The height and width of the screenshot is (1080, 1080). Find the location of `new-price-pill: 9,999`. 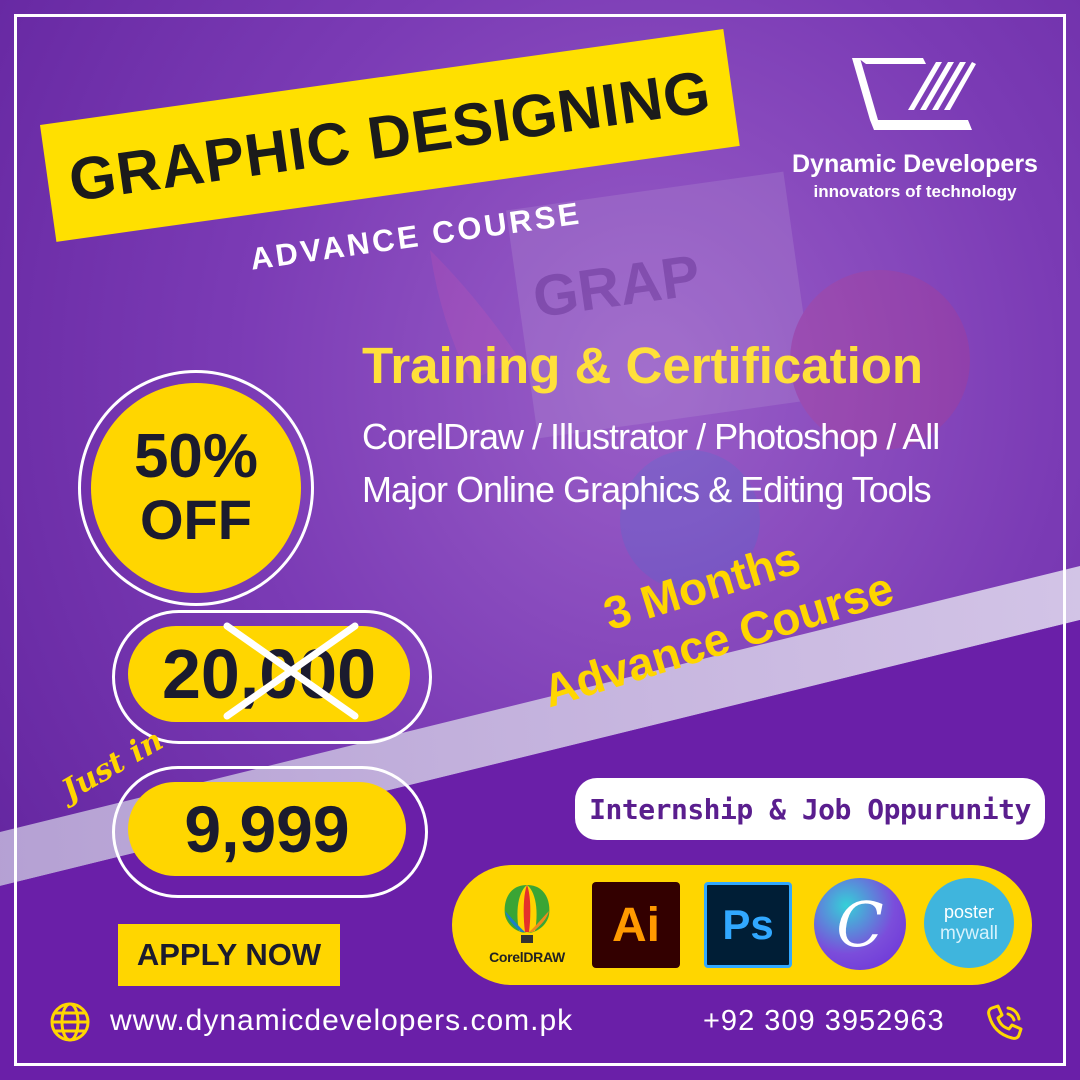

new-price-pill: 9,999 is located at coordinates (267, 829).